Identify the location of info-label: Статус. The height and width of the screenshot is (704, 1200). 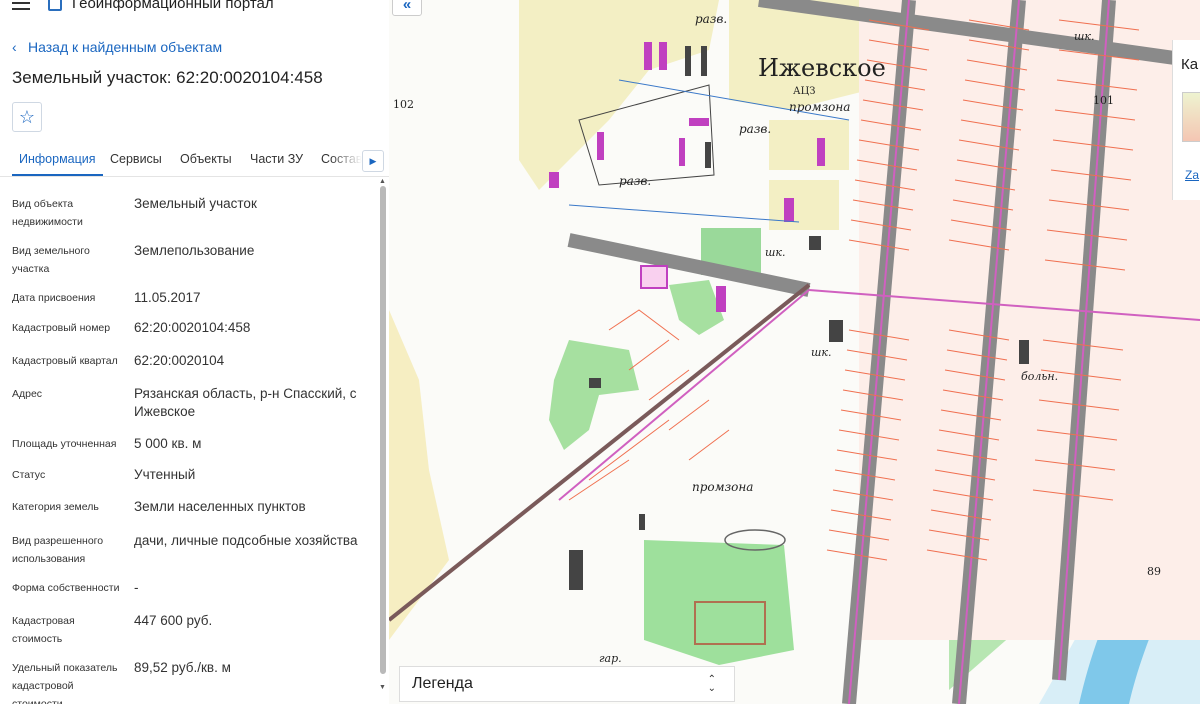
(29, 475).